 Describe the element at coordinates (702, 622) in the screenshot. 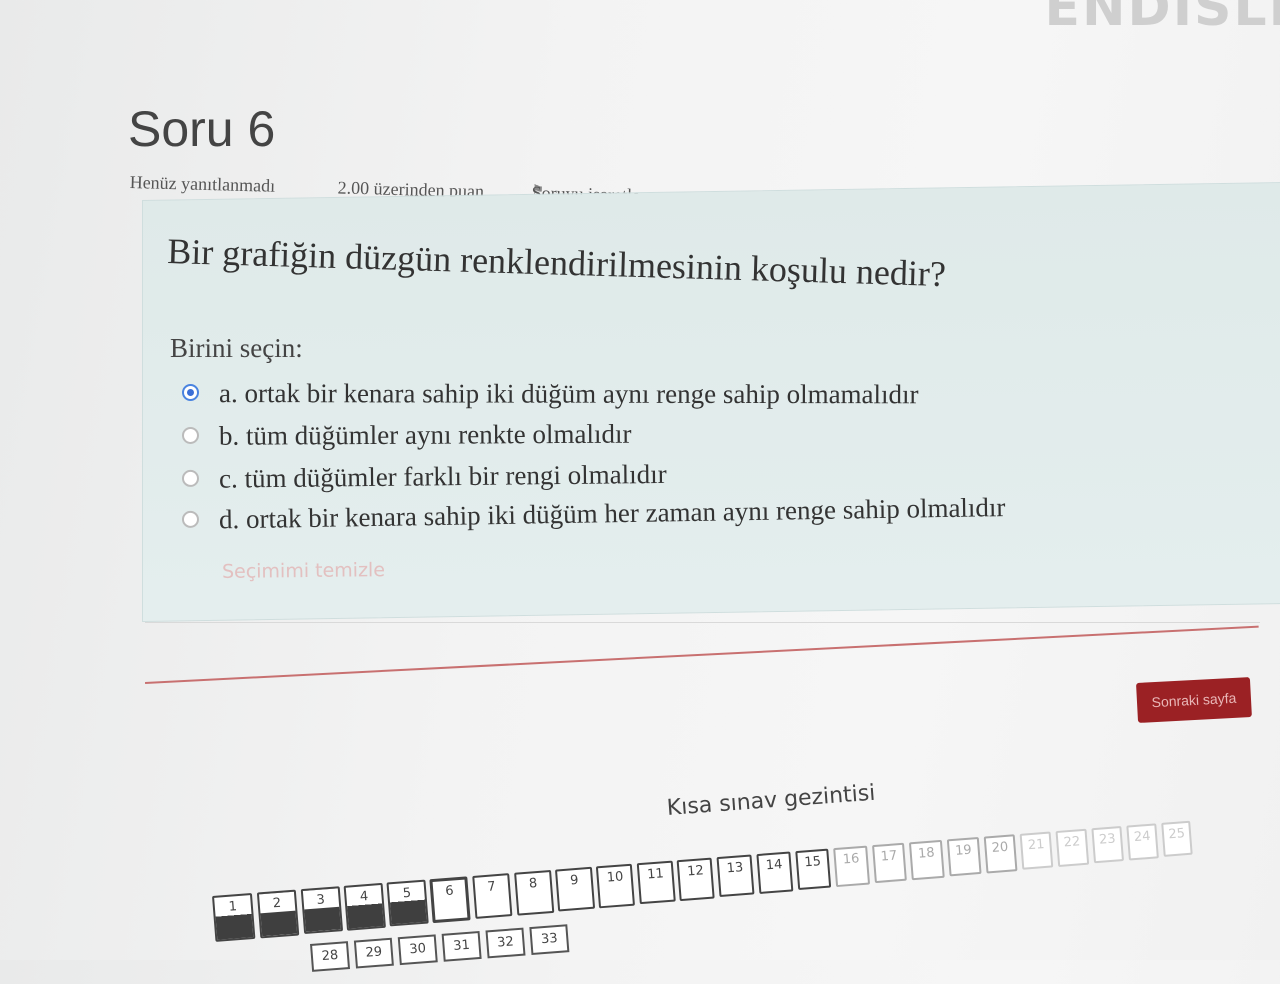

I see `section-divider` at that location.